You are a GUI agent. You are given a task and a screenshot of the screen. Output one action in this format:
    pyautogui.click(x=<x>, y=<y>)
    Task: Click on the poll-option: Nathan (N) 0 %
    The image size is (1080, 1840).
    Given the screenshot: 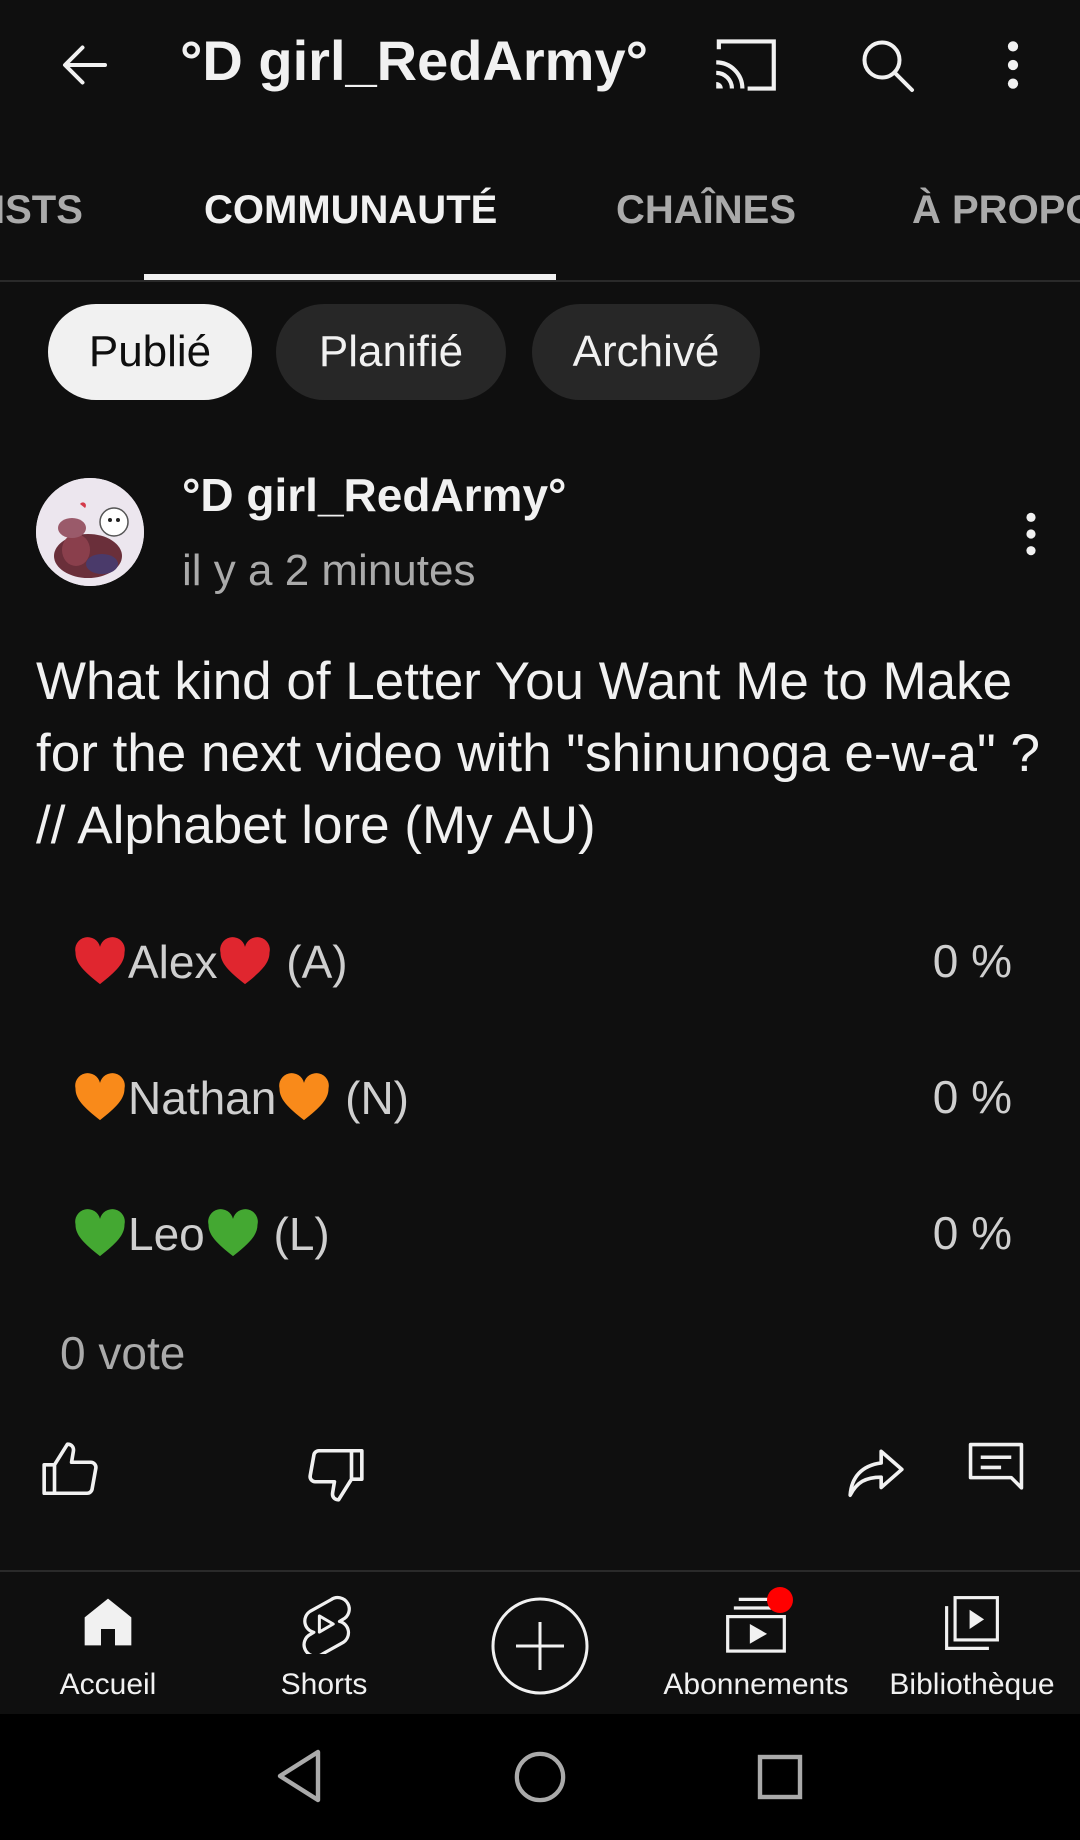 What is the action you would take?
    pyautogui.click(x=542, y=1098)
    